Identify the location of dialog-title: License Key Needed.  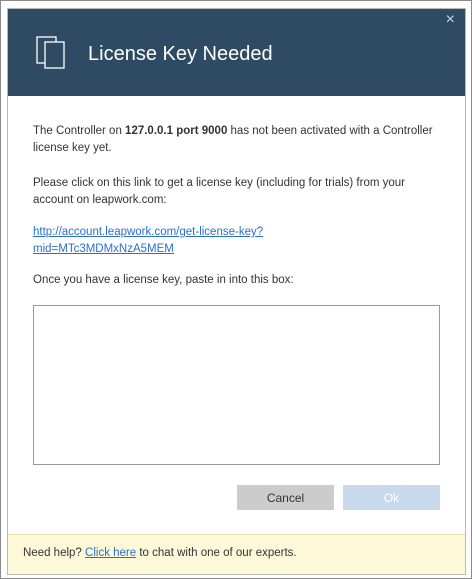
(180, 54).